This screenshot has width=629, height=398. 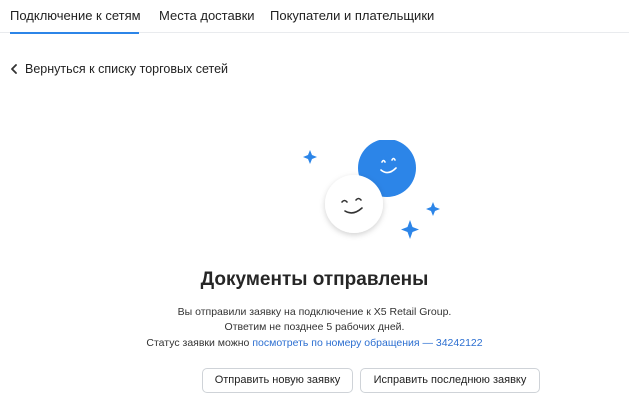 What do you see at coordinates (354, 204) in the screenshot?
I see `smiley-white-icon` at bounding box center [354, 204].